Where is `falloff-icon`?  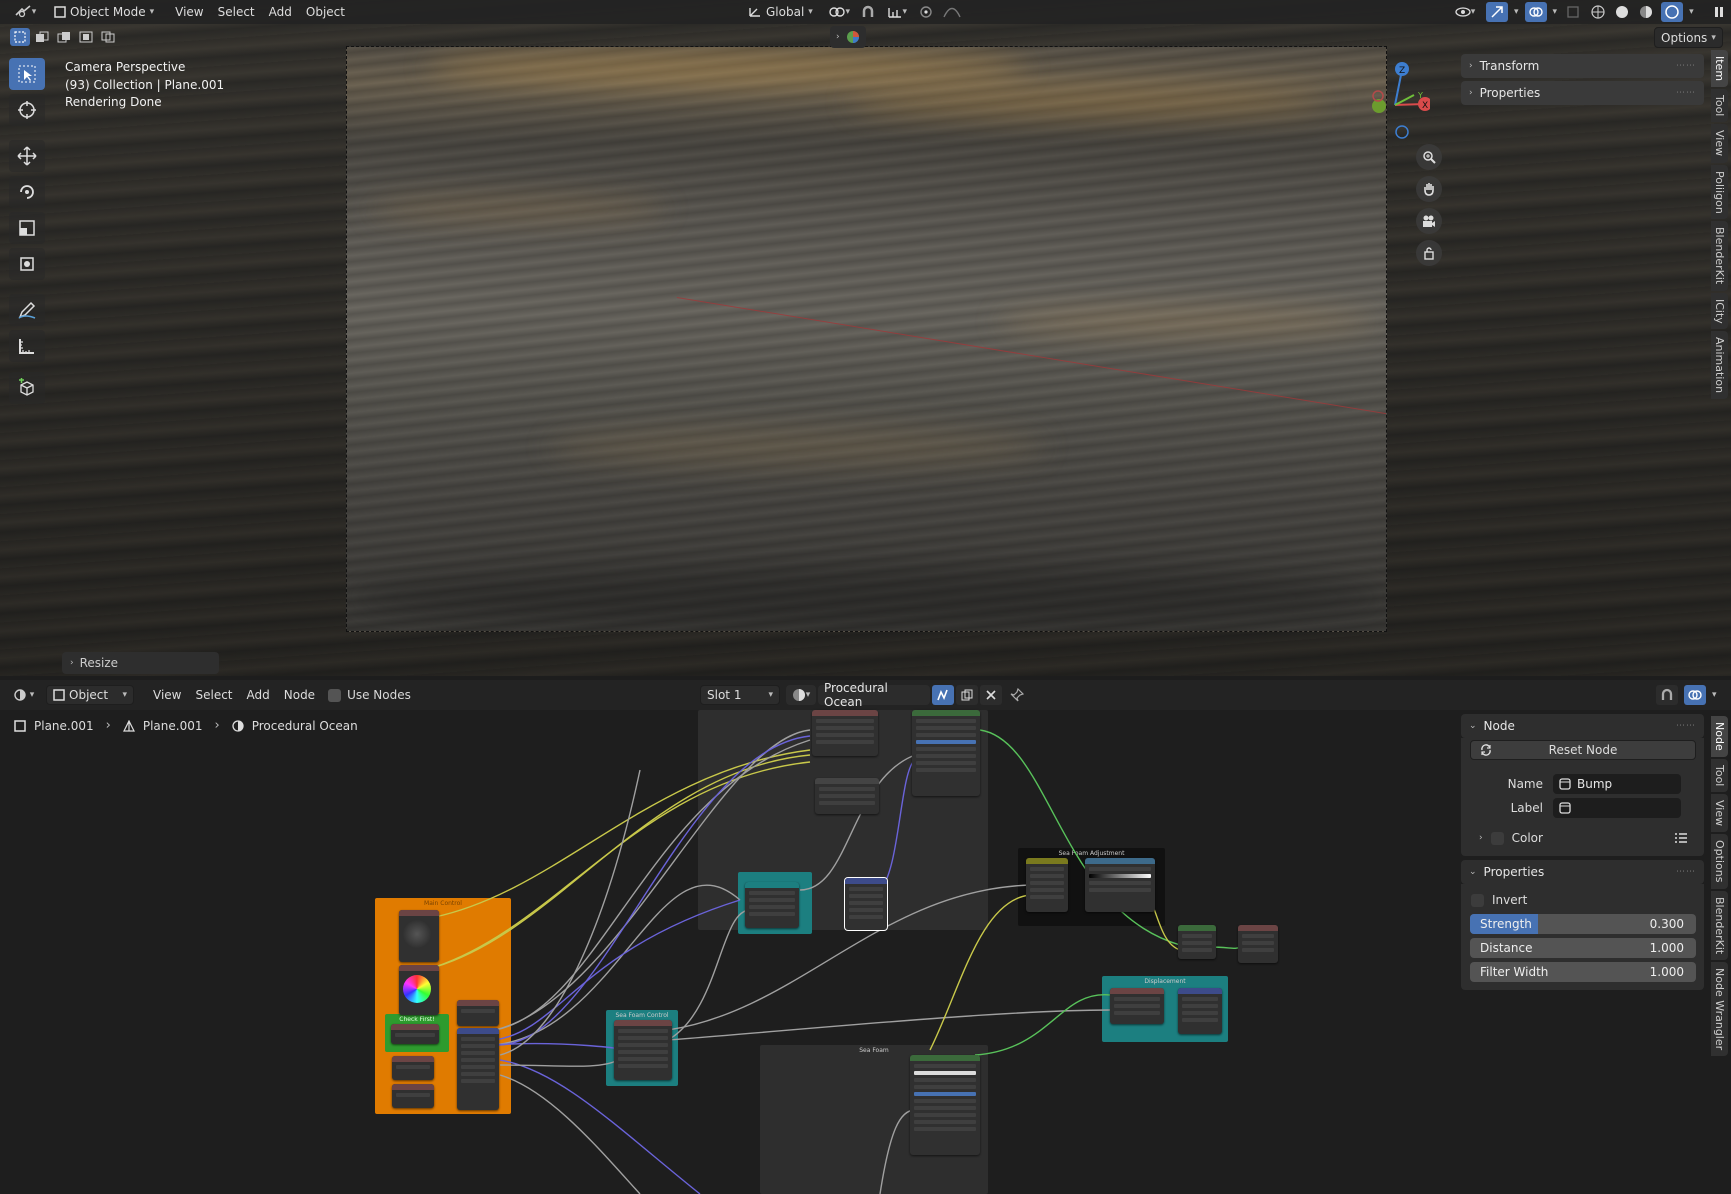
falloff-icon is located at coordinates (952, 12).